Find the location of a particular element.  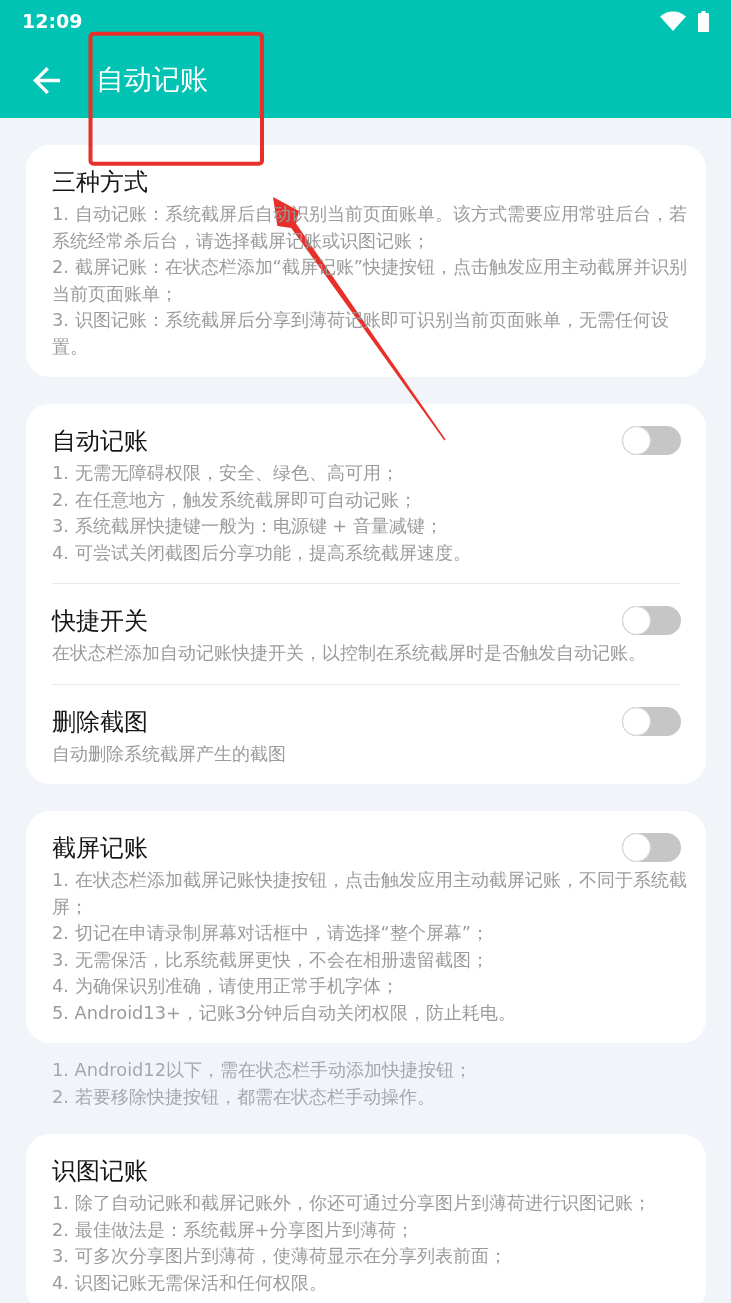

description-text: 4. 为确保识别准确，请使用正常手机字体； is located at coordinates (225, 986).